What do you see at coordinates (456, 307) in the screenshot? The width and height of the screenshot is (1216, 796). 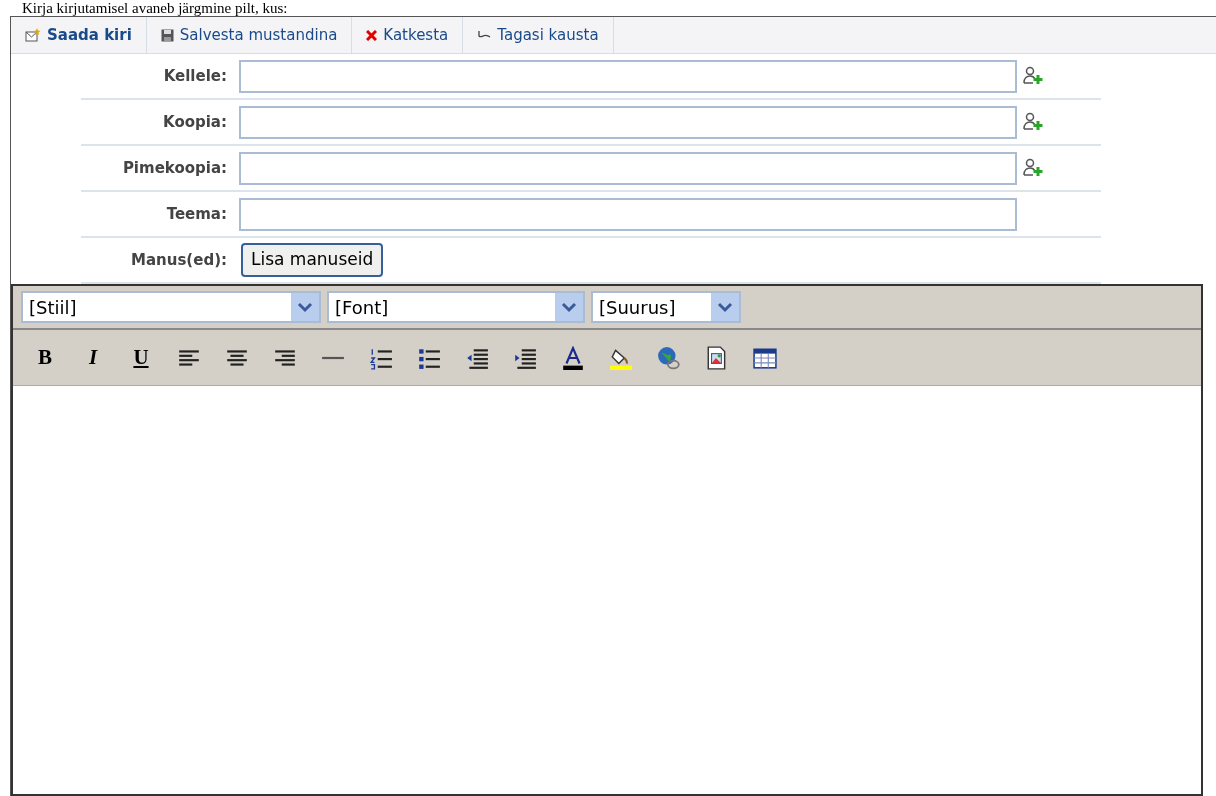 I see `dropdown: [Font]` at bounding box center [456, 307].